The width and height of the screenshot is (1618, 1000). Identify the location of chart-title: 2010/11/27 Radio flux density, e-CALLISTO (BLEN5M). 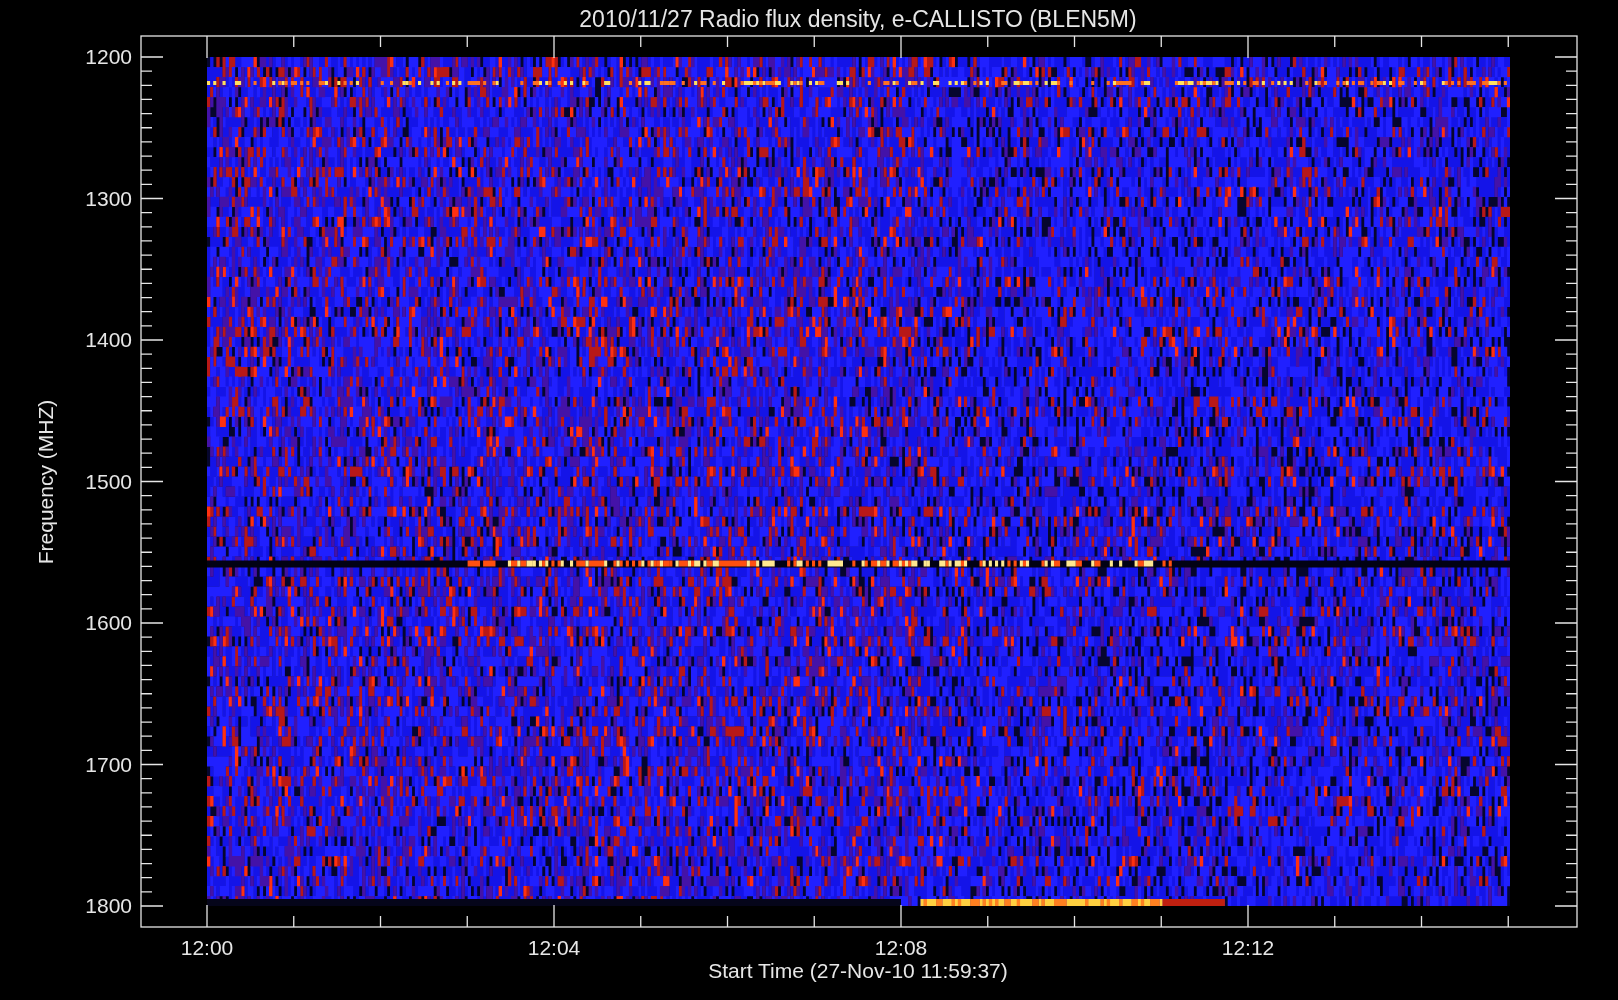
(858, 19).